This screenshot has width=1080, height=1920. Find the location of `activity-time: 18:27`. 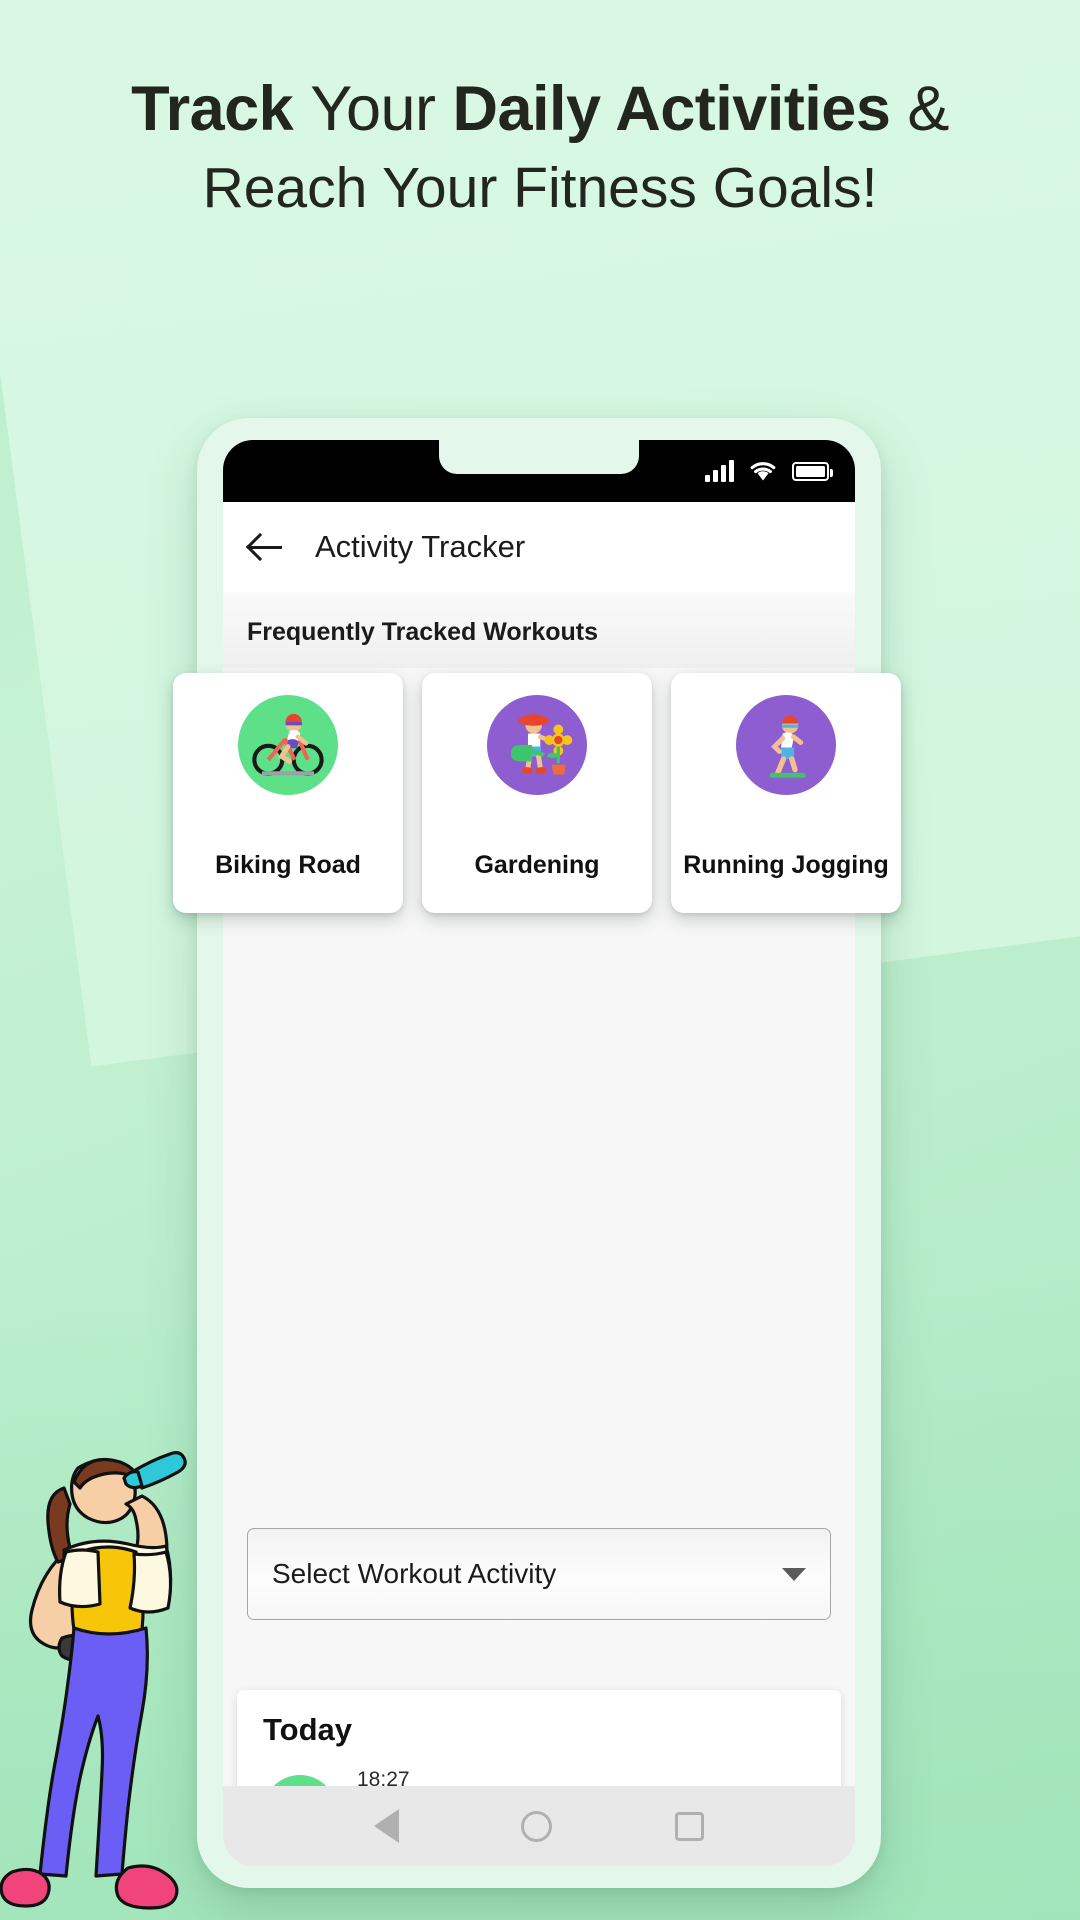

activity-time: 18:27 is located at coordinates (383, 1777).